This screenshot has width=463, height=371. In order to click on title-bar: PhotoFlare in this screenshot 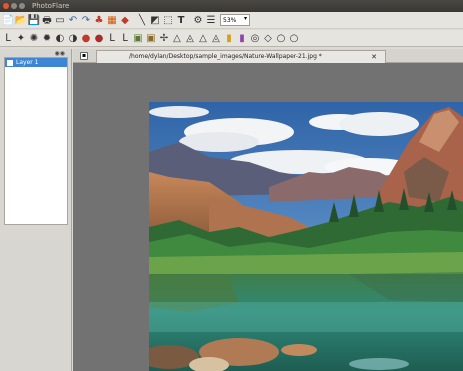, I will do `click(231, 6)`.